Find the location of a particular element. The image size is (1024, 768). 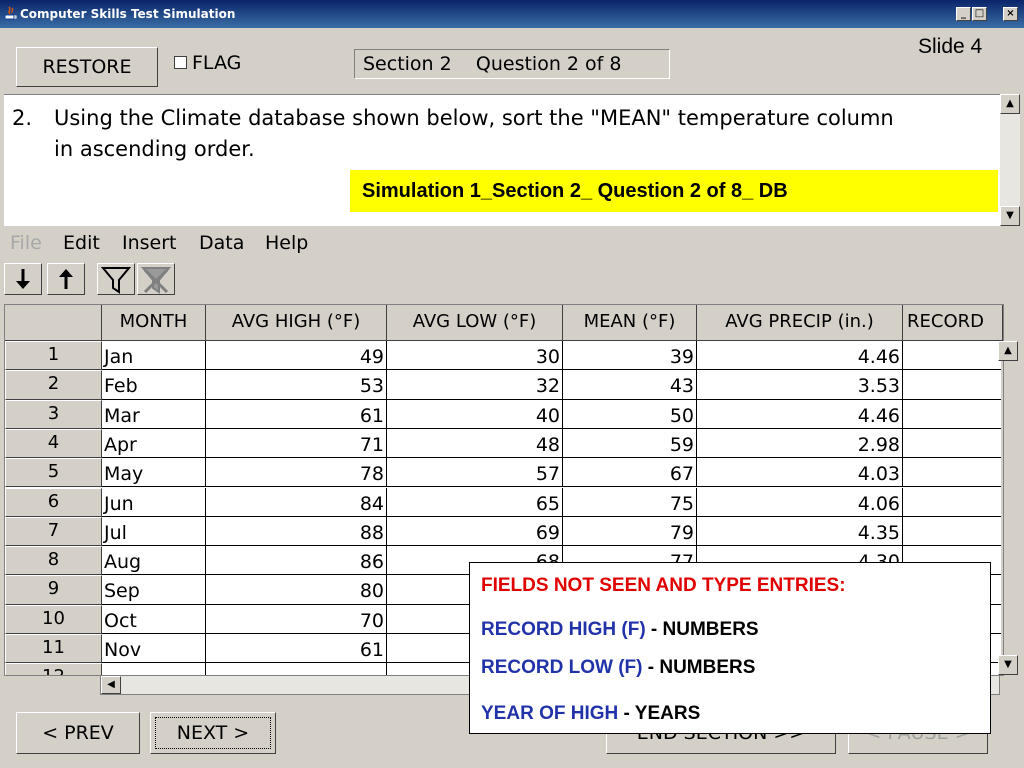

column-header-avg-high: AVG HIGH (°F) is located at coordinates (296, 323).